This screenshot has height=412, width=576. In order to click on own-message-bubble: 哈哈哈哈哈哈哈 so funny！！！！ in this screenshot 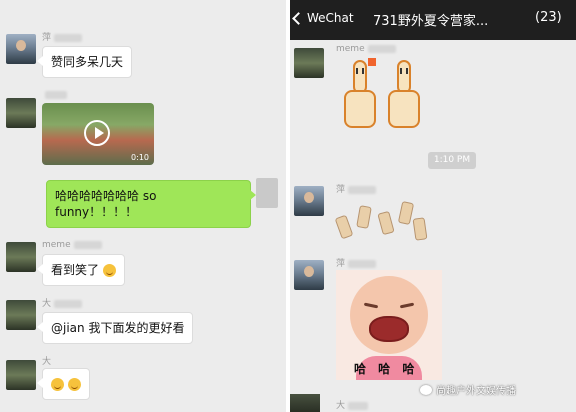, I will do `click(151, 204)`.